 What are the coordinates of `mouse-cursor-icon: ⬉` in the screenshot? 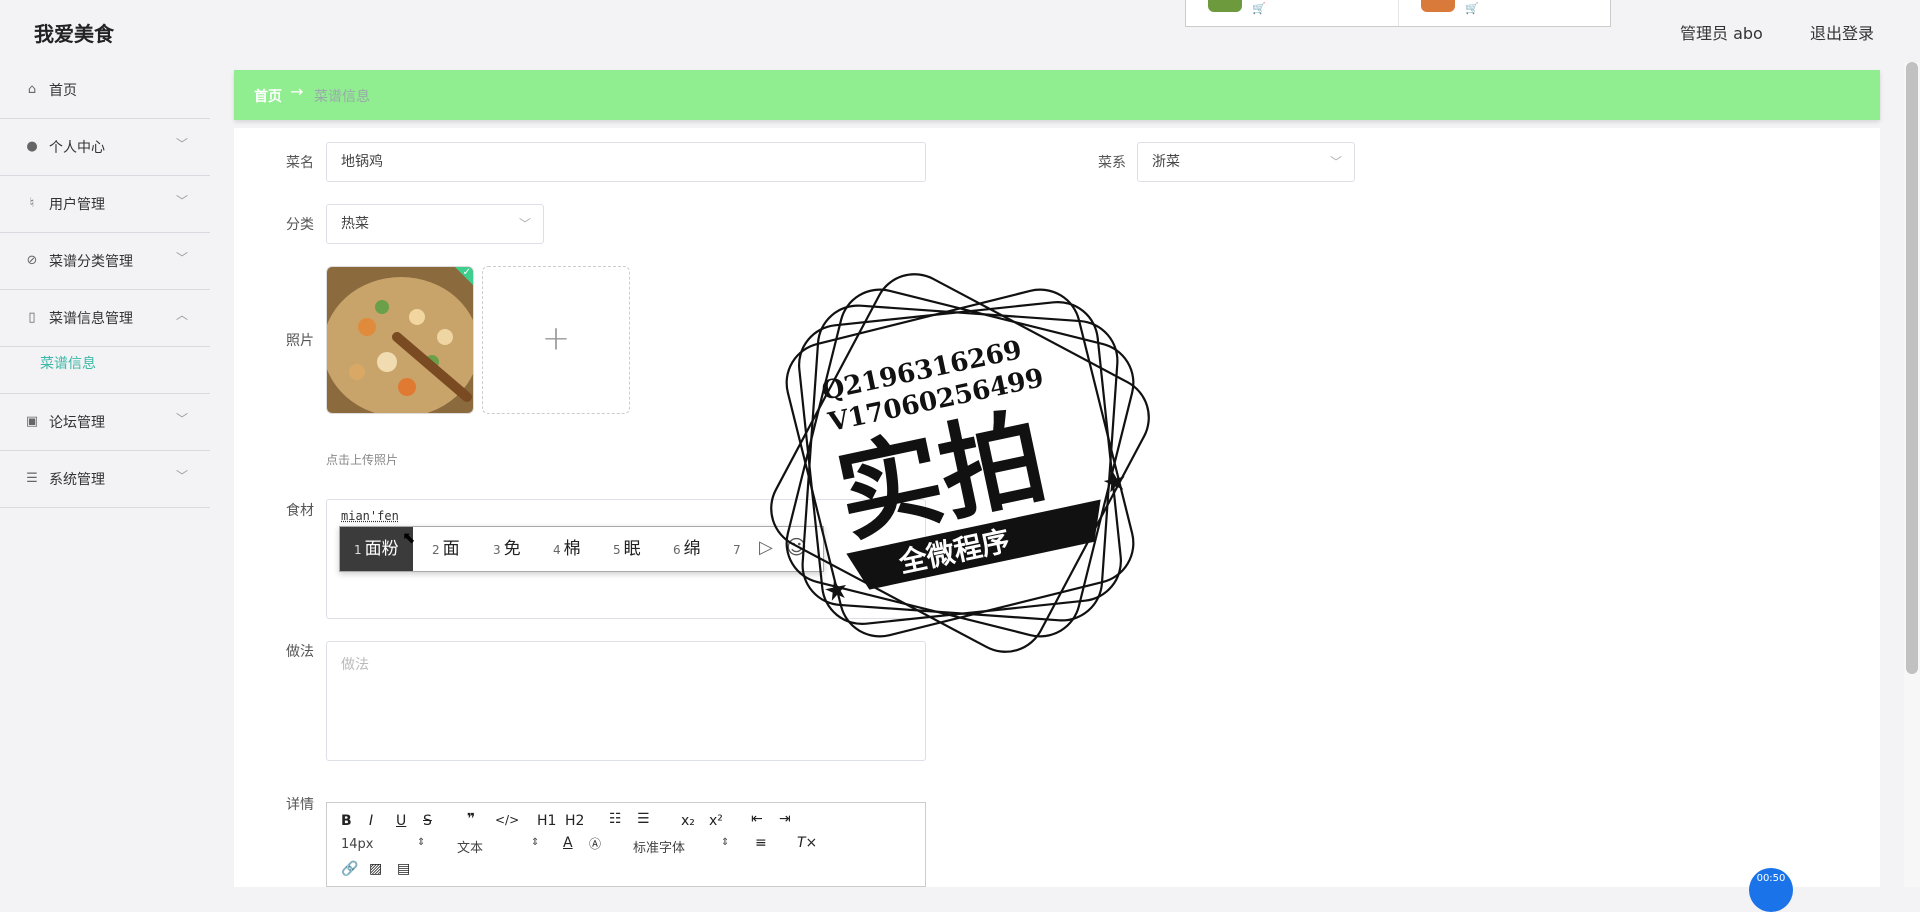 It's located at (408, 537).